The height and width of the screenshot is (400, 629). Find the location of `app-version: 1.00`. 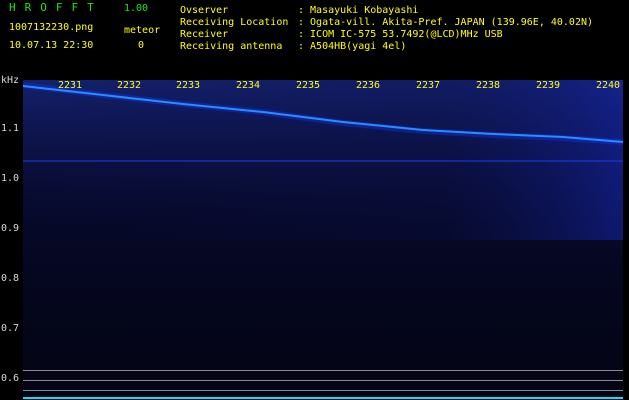

app-version: 1.00 is located at coordinates (136, 8).